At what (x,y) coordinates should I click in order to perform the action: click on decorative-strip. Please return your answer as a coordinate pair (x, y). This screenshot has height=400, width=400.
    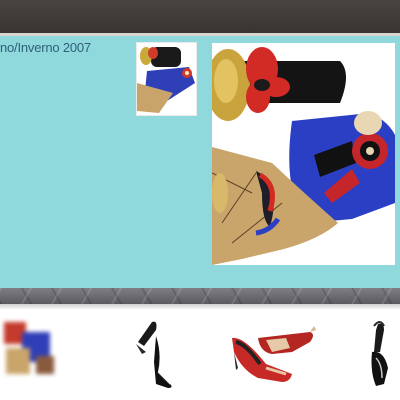
    Looking at the image, I should click on (200, 296).